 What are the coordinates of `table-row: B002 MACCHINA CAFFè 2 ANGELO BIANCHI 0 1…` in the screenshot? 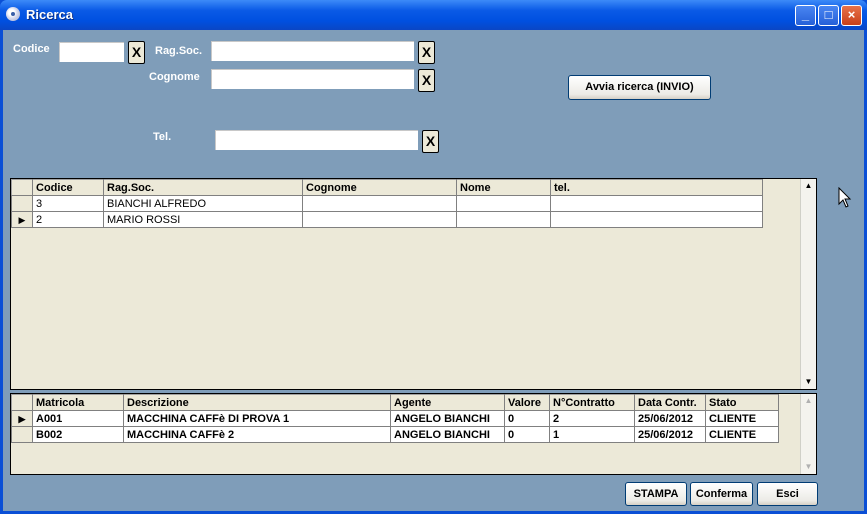 It's located at (395, 434).